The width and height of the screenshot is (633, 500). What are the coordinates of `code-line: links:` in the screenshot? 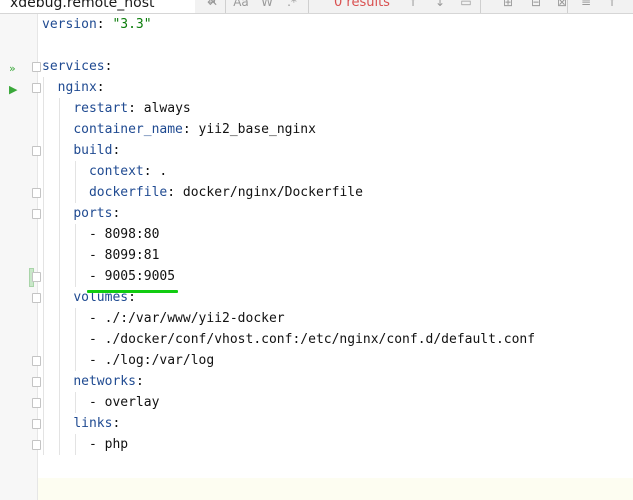 It's located at (316, 423).